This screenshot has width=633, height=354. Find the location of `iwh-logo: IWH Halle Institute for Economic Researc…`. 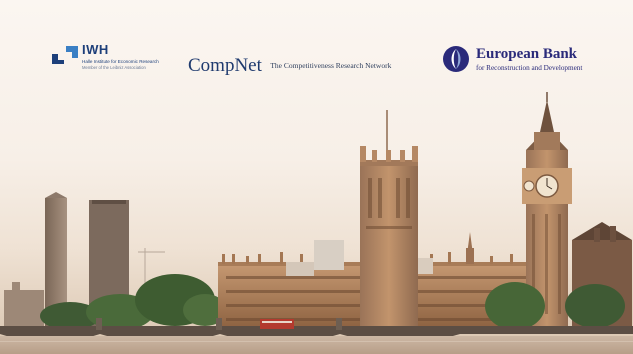

iwh-logo: IWH Halle Institute for Economic Researc… is located at coordinates (105, 59).